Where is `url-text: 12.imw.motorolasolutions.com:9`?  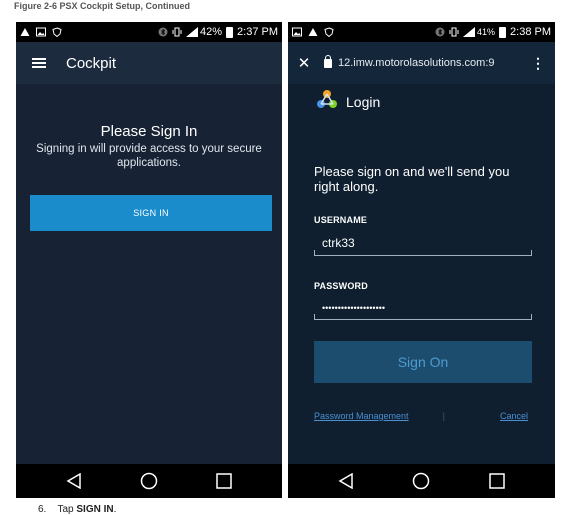
url-text: 12.imw.motorolasolutions.com:9 is located at coordinates (428, 63).